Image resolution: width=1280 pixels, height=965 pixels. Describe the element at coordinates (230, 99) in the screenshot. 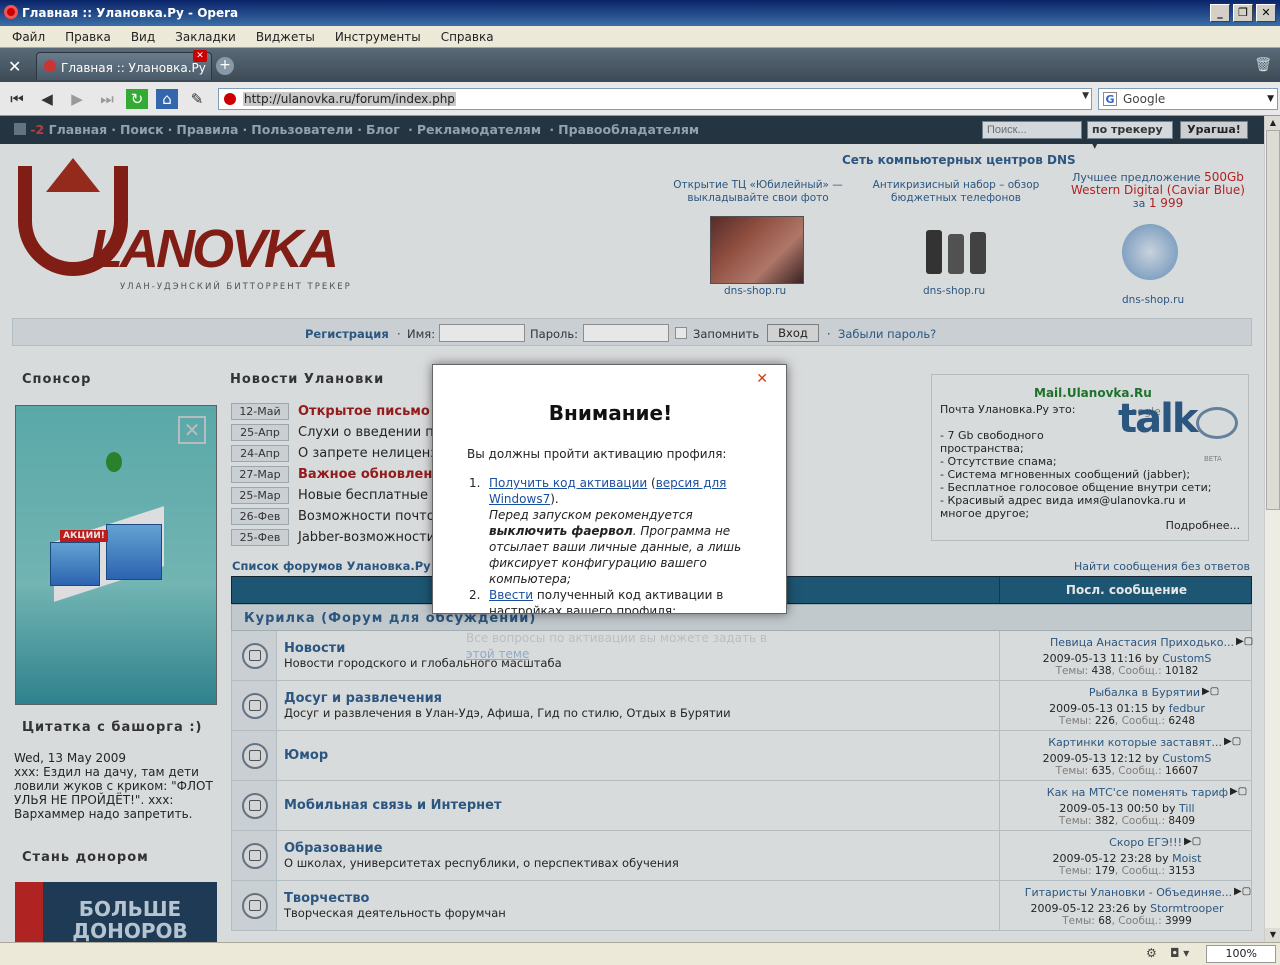

I see `site-icon` at that location.